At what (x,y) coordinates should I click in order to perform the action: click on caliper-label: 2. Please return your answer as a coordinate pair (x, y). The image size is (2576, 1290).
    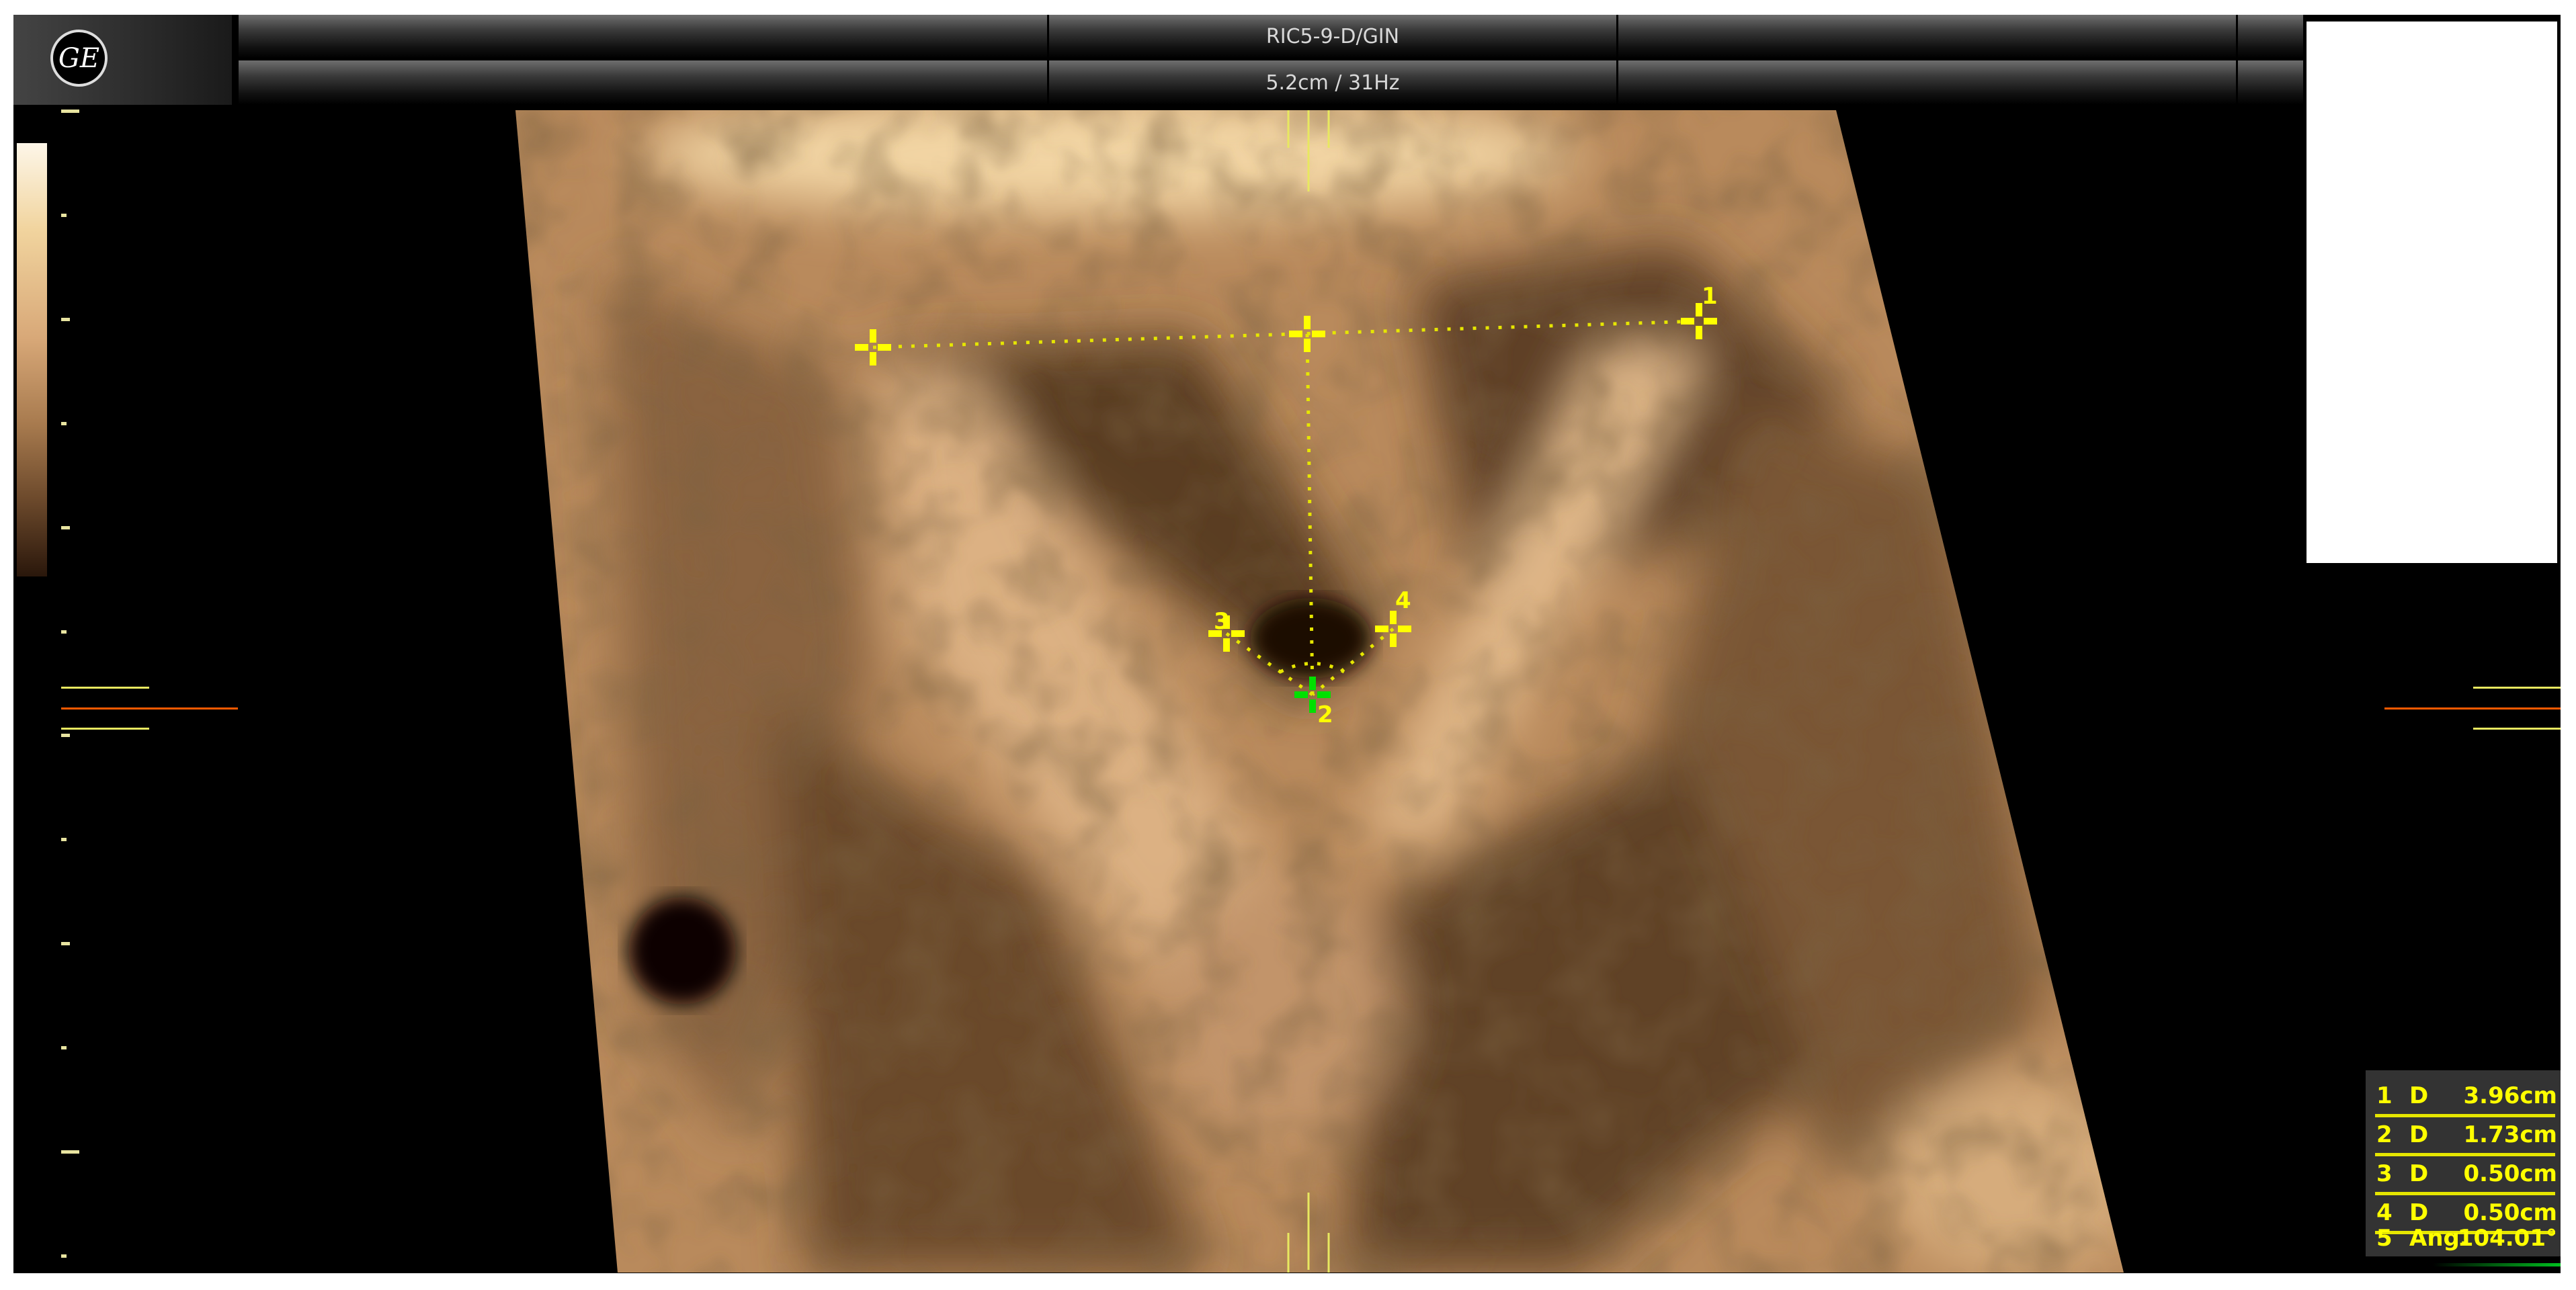
    Looking at the image, I should click on (1325, 714).